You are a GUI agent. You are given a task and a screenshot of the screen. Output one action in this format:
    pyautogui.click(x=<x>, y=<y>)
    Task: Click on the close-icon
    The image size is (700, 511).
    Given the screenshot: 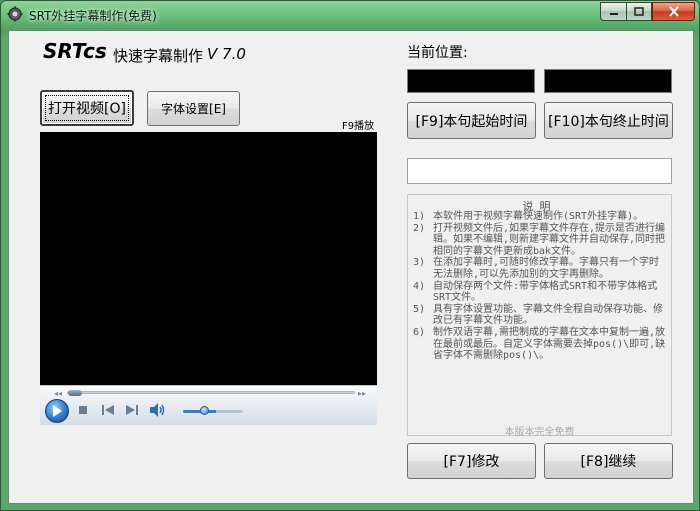 What is the action you would take?
    pyautogui.click(x=673, y=11)
    